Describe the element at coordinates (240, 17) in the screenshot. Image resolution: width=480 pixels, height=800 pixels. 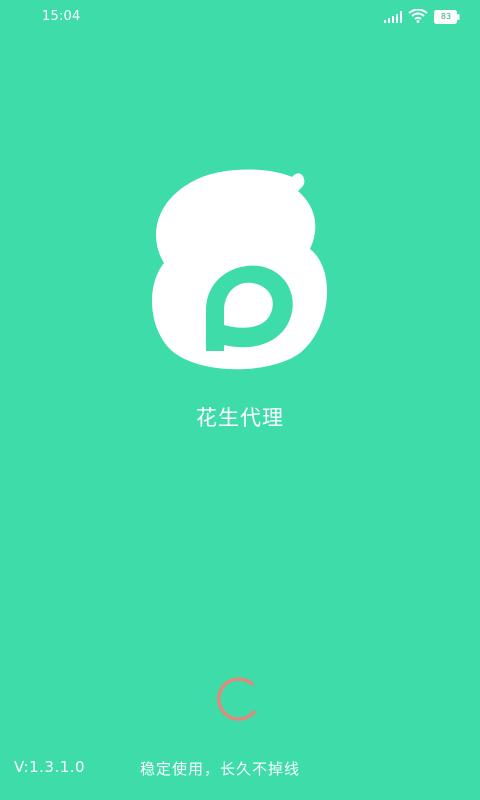
I see `status-bar: 15:04 83` at that location.